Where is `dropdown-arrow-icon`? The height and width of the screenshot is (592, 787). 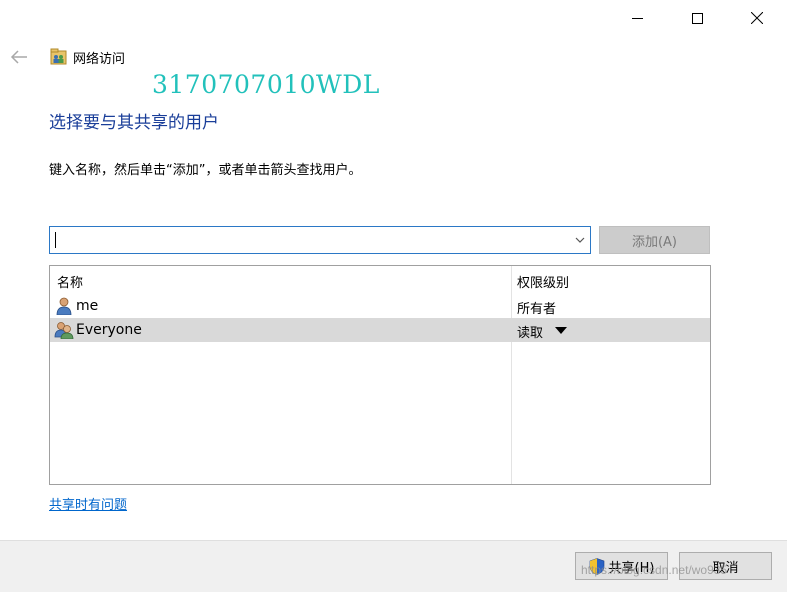
dropdown-arrow-icon is located at coordinates (561, 330).